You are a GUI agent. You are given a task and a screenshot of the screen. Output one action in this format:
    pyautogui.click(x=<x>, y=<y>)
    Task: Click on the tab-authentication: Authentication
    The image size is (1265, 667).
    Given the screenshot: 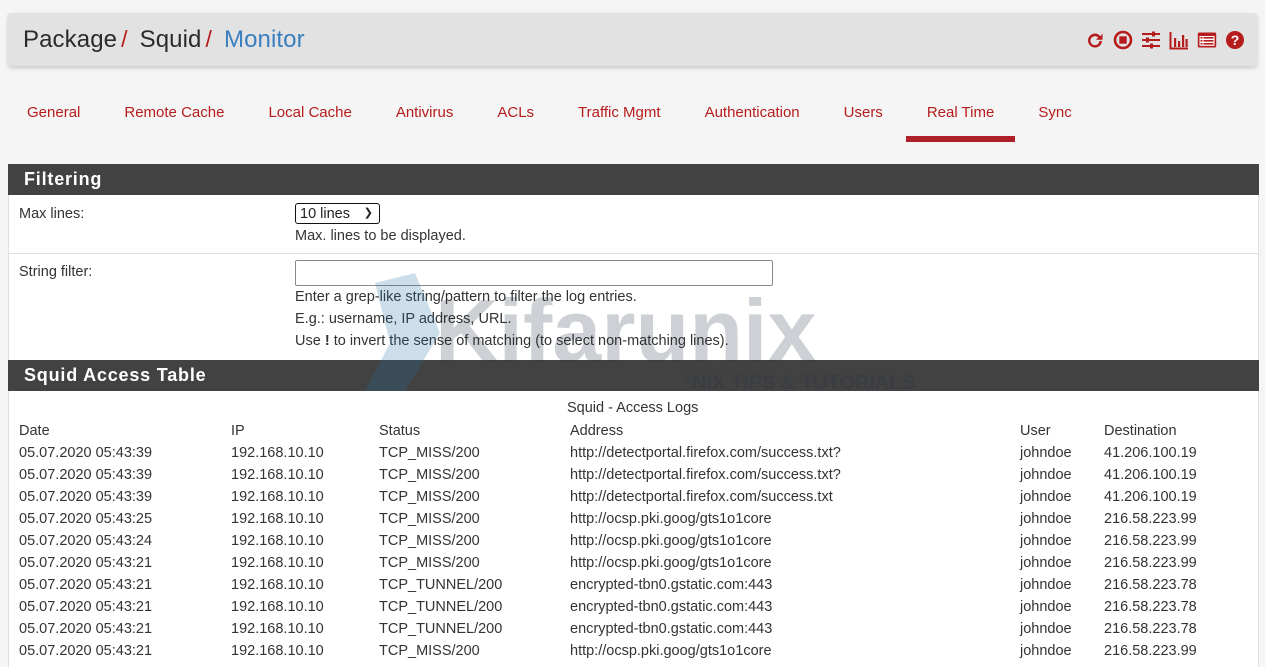 What is the action you would take?
    pyautogui.click(x=752, y=116)
    